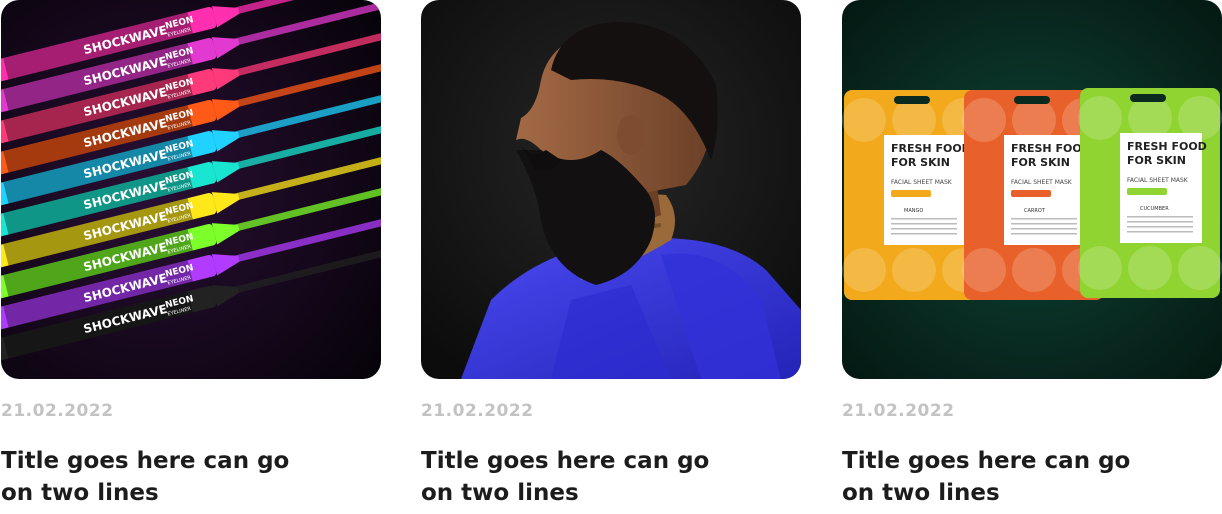 The height and width of the screenshot is (514, 1222). I want to click on svg-text: CARROT, so click(1035, 211).